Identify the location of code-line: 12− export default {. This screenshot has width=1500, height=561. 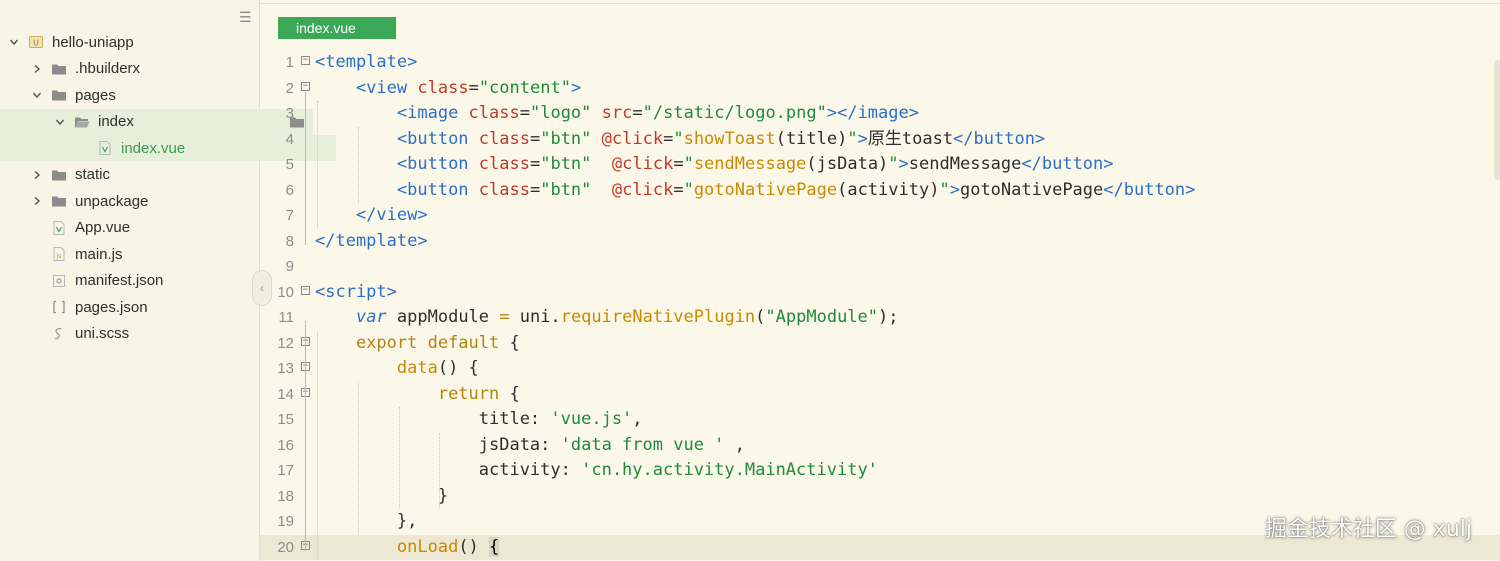
(880, 344).